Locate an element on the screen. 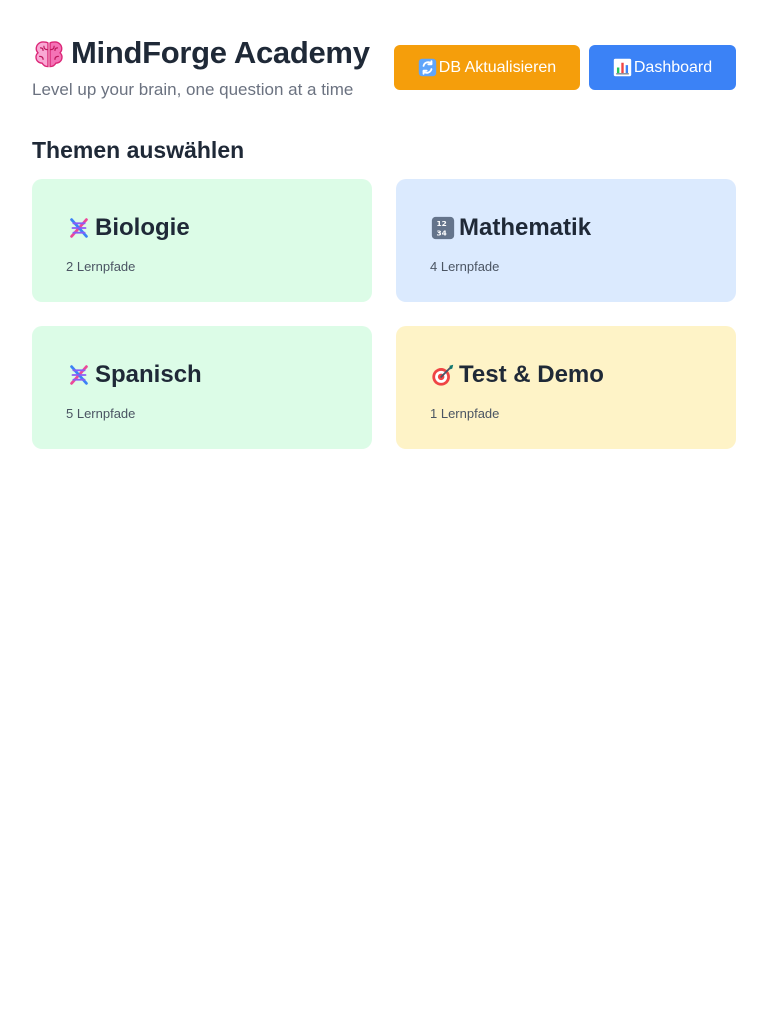 The height and width of the screenshot is (1024, 768). topic-title-row: Spanisch is located at coordinates (202, 375).